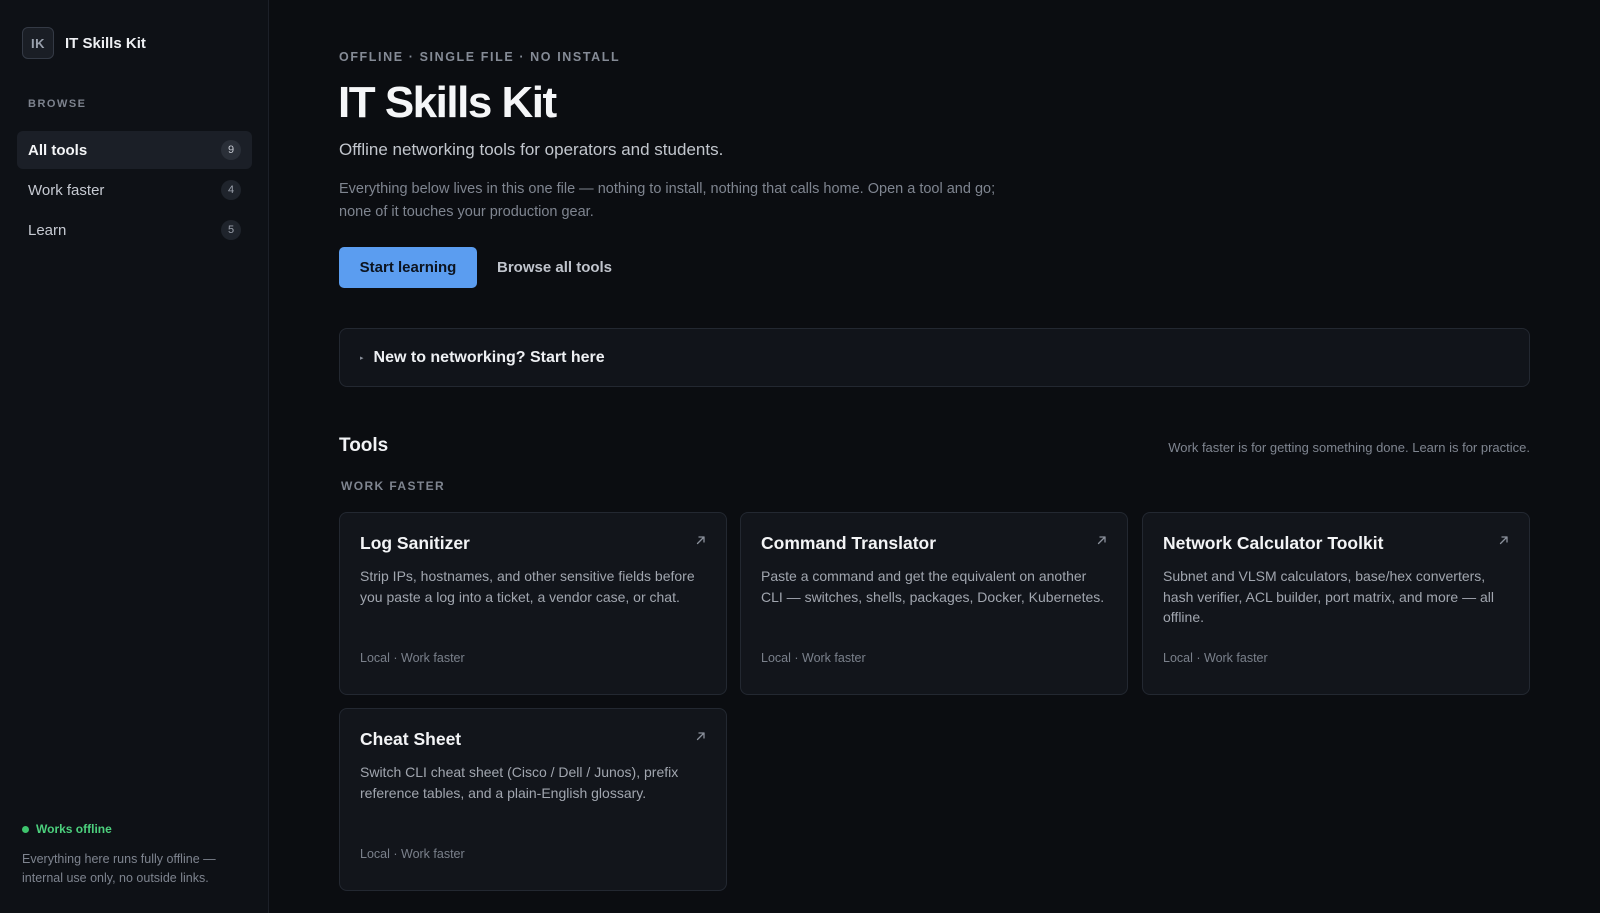 The height and width of the screenshot is (913, 1600). Describe the element at coordinates (231, 150) in the screenshot. I see `count-badge: 9` at that location.